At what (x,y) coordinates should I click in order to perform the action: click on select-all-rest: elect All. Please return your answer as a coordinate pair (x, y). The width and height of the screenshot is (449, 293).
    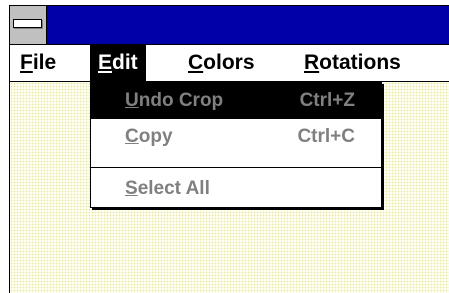
    Looking at the image, I should click on (173, 188).